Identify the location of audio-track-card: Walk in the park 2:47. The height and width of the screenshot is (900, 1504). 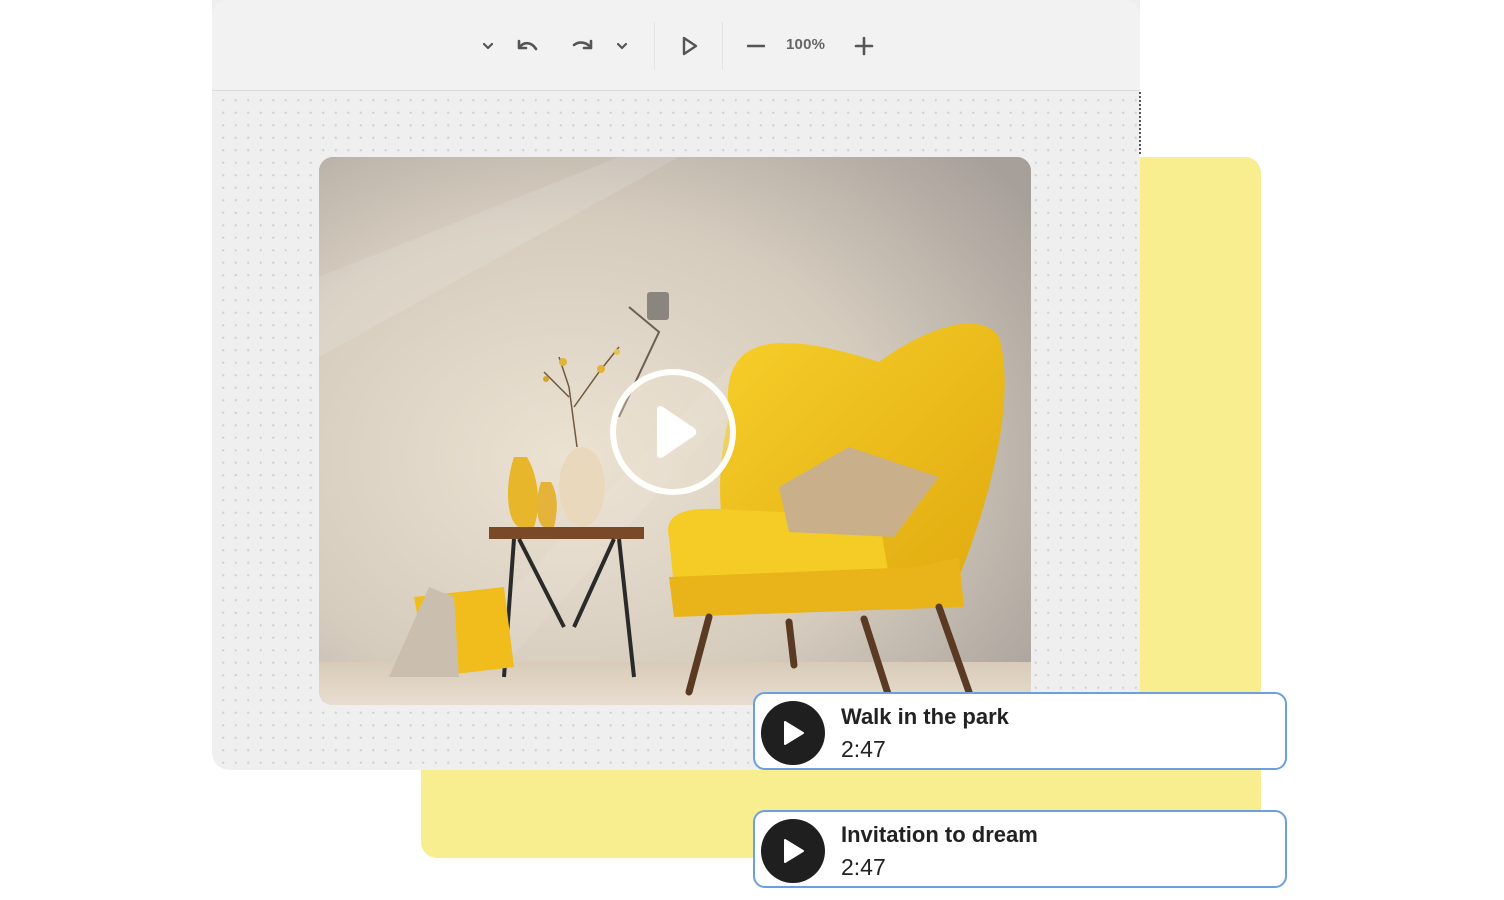
(1020, 731).